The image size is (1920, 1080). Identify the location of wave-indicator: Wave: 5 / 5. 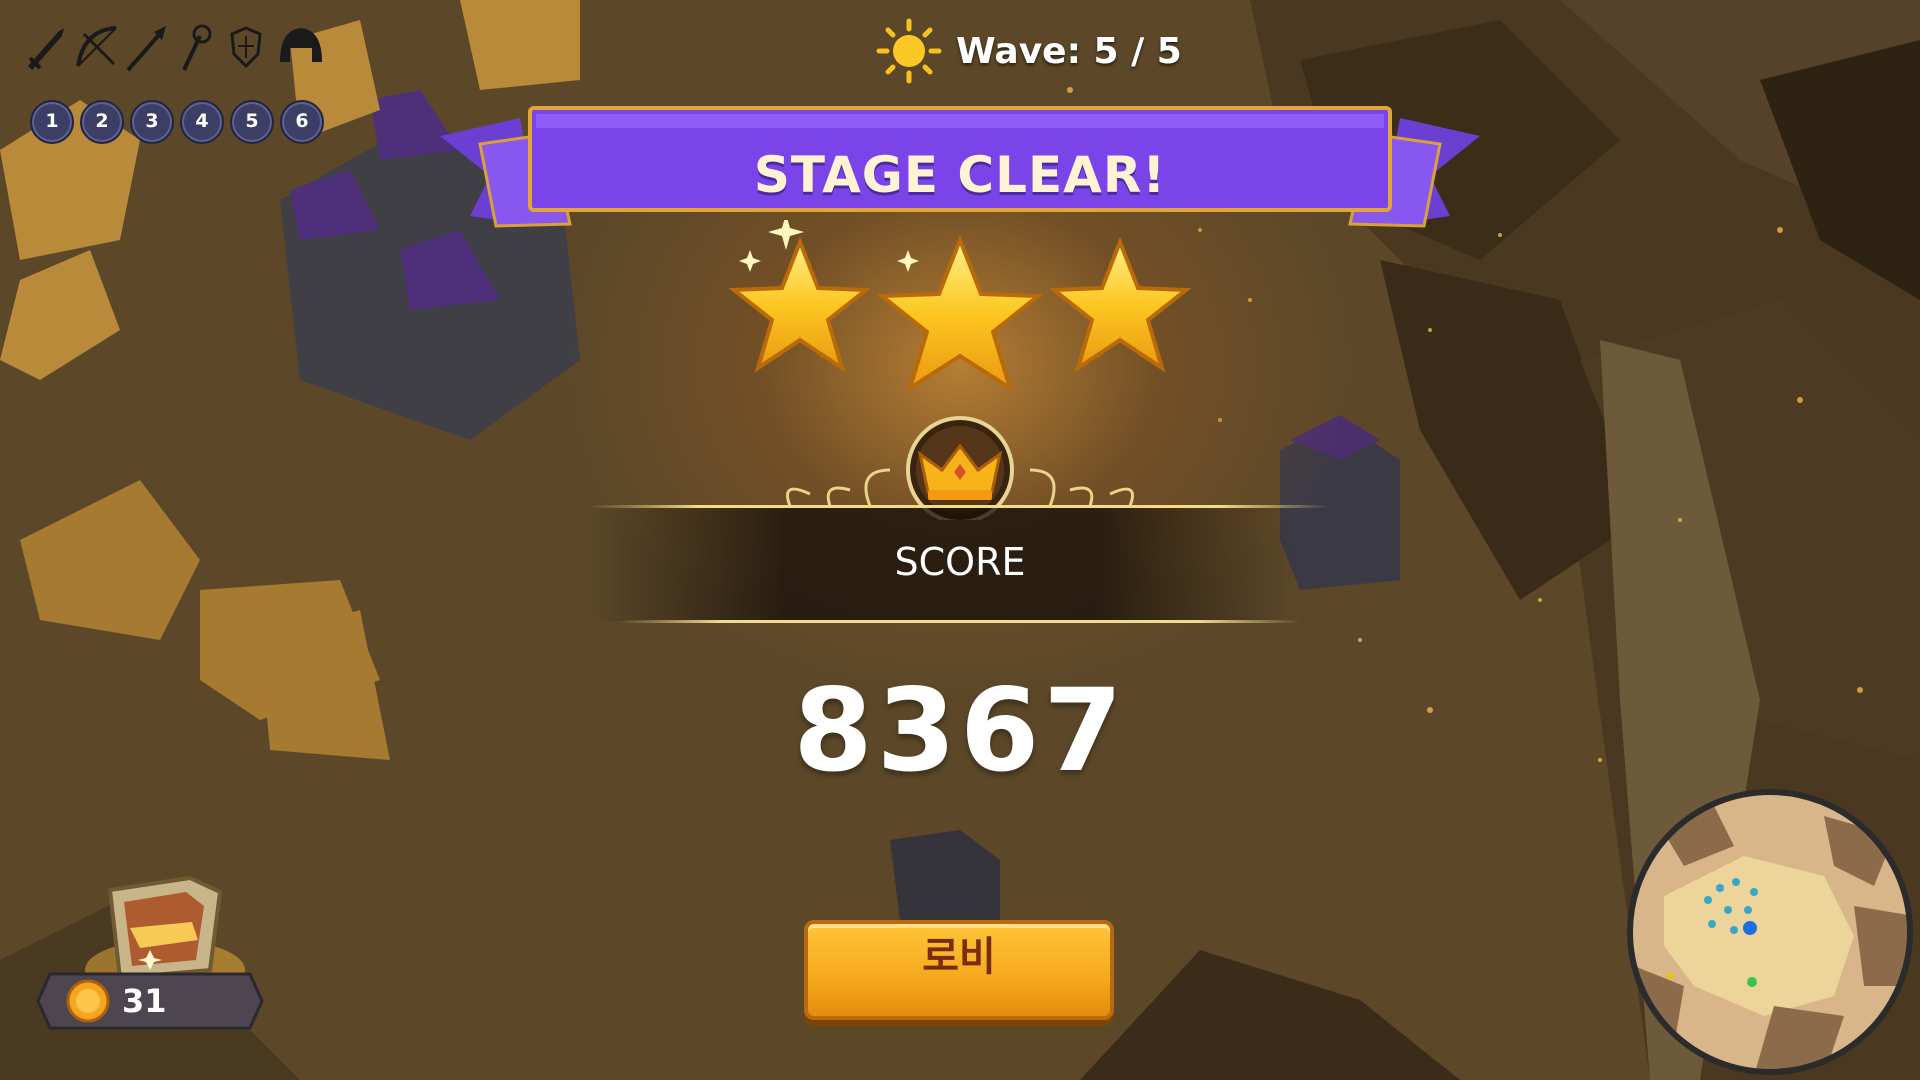
(1029, 51).